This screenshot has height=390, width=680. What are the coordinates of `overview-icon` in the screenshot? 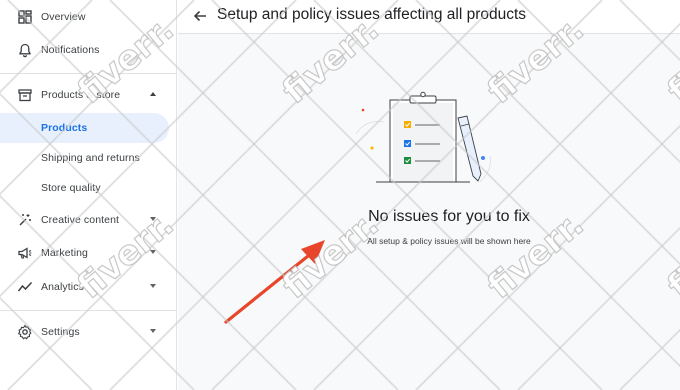 It's located at (25, 17).